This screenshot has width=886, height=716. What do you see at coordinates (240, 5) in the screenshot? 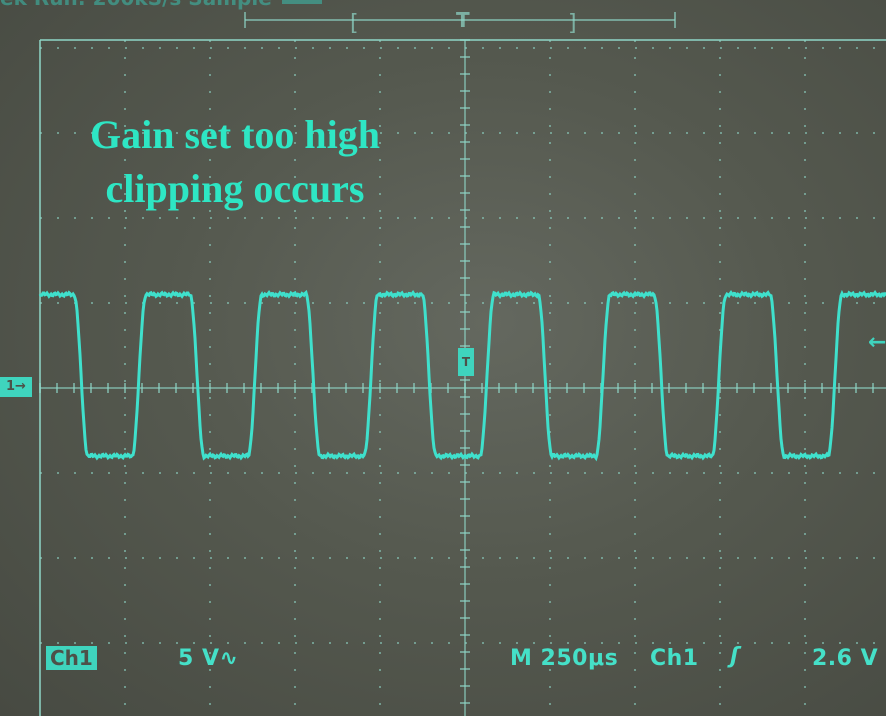
I see `acquisition-status: ek Run: 200kS/s Sample` at bounding box center [240, 5].